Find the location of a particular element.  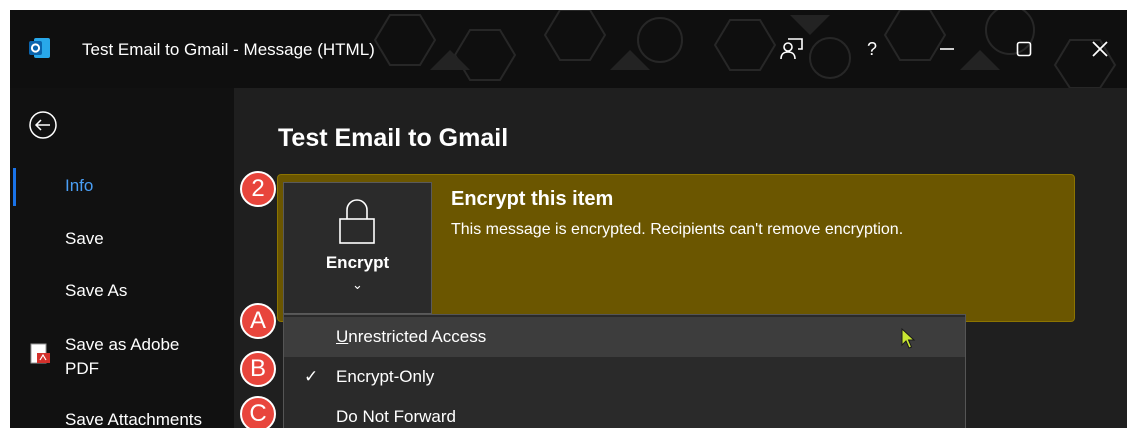

menu-item-unrestricted-access: Unrestricted Access is located at coordinates (624, 337).